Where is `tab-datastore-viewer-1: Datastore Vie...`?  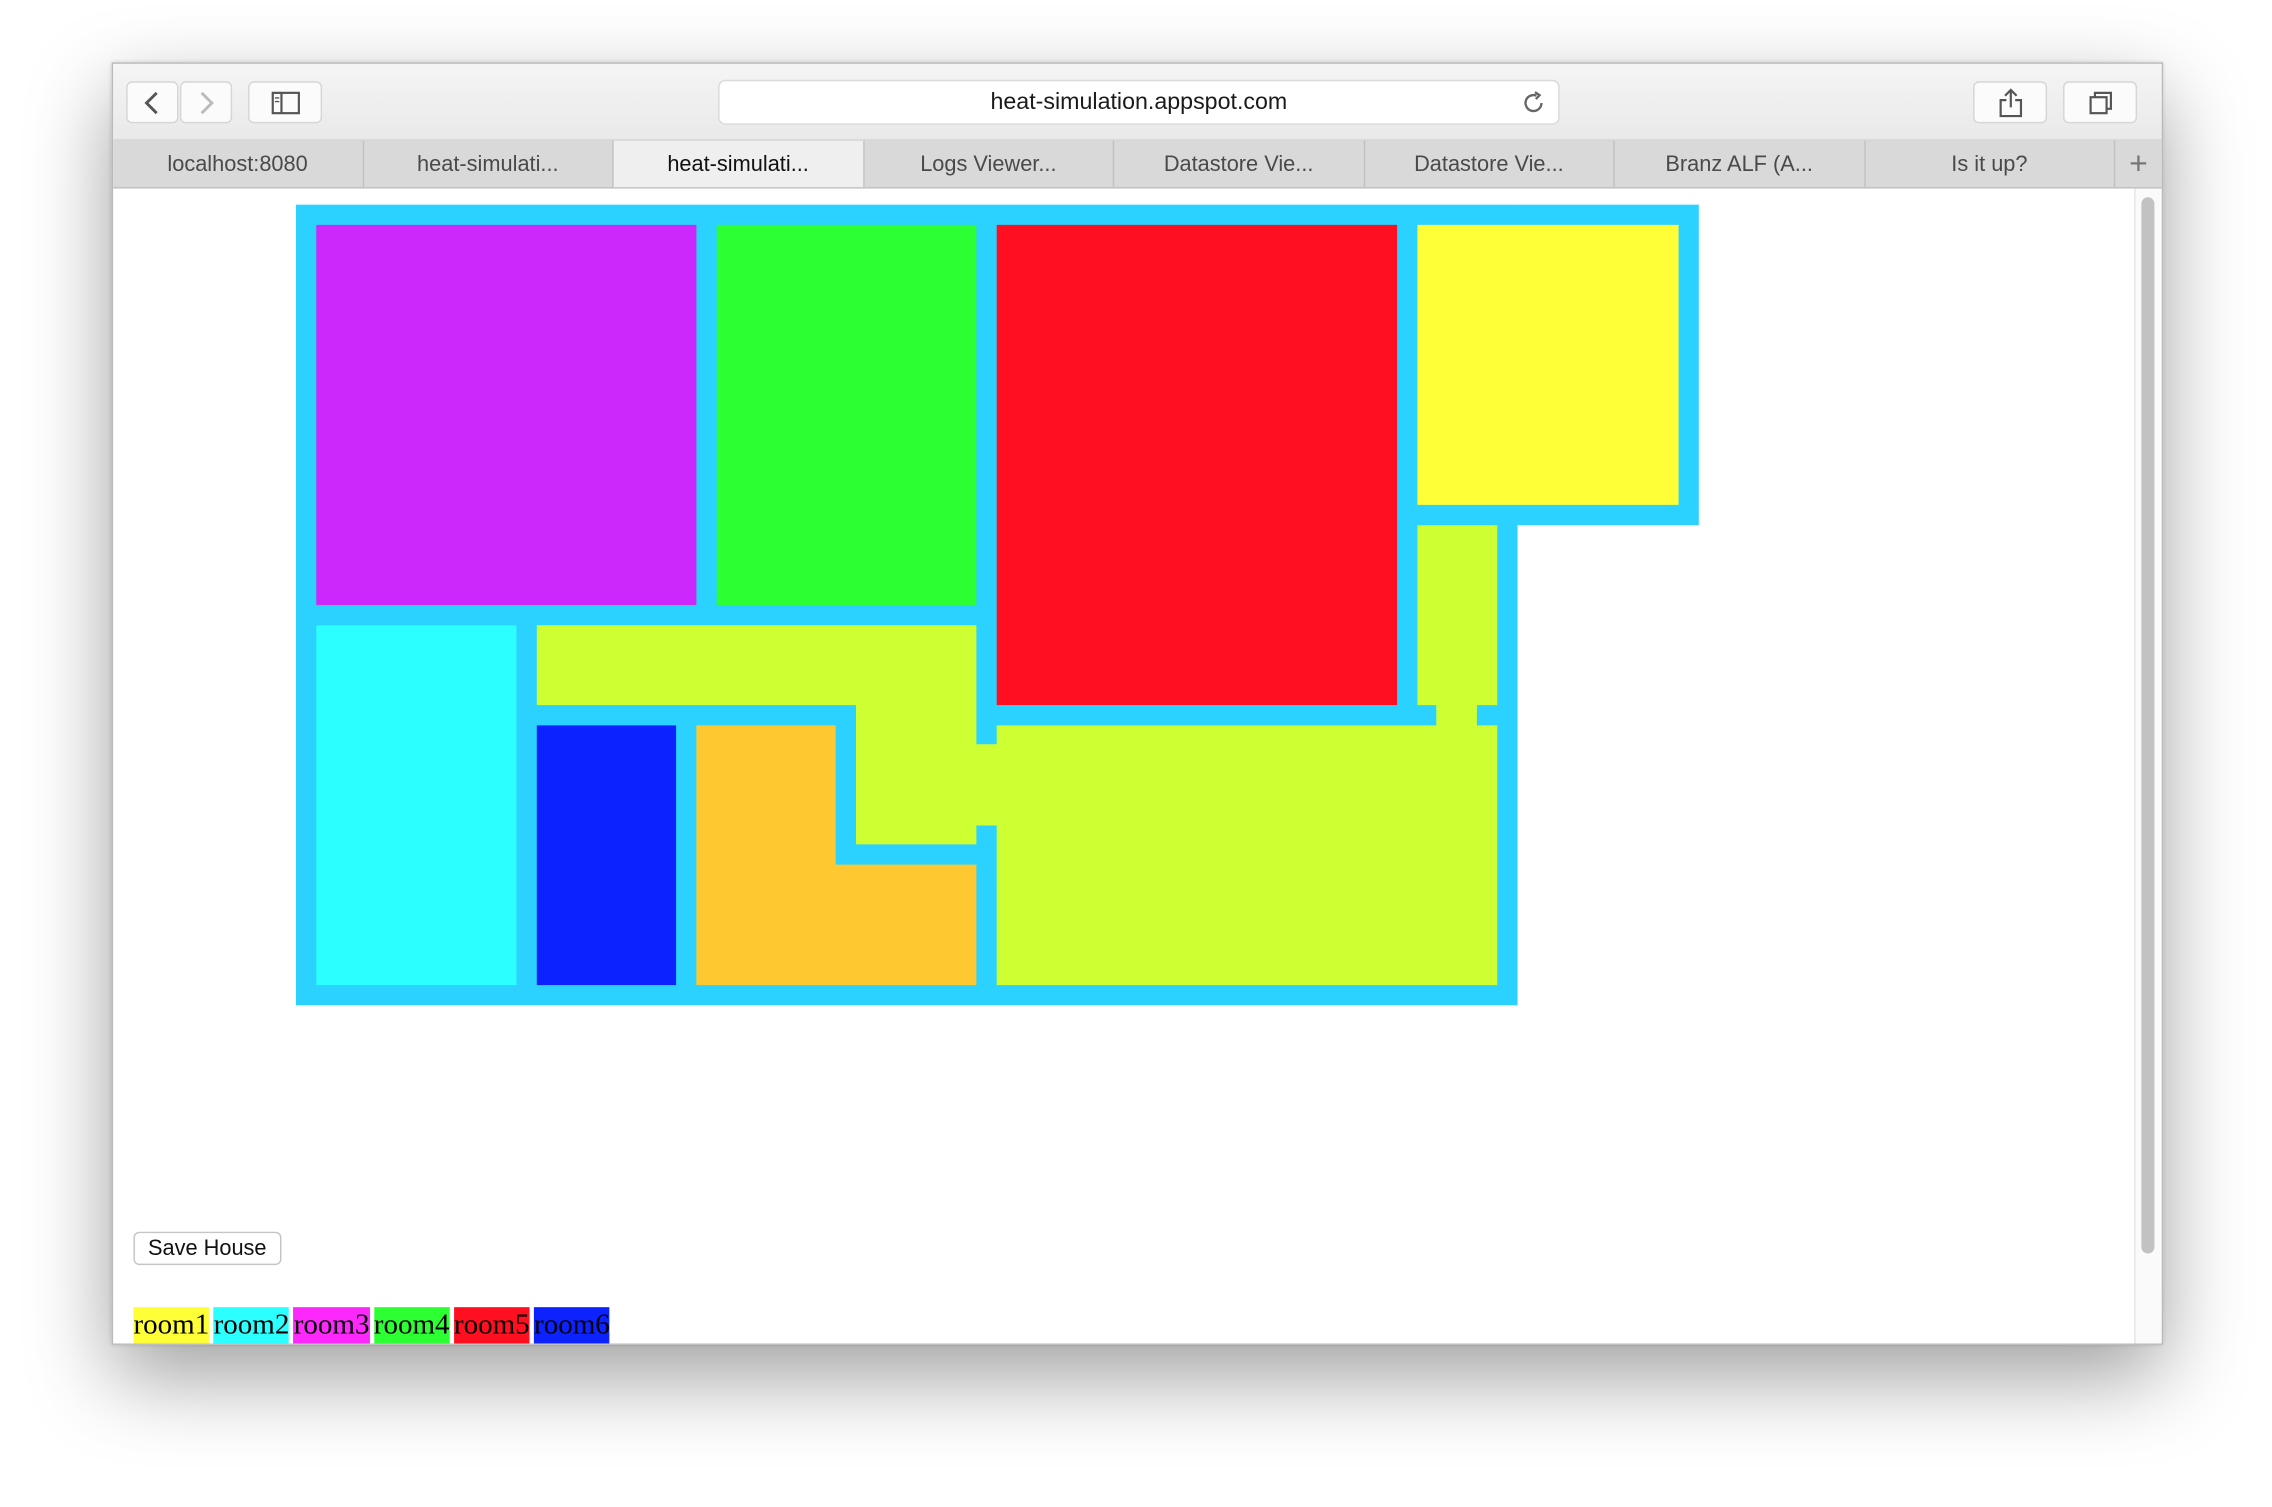
tab-datastore-viewer-1: Datastore Vie... is located at coordinates (1239, 164).